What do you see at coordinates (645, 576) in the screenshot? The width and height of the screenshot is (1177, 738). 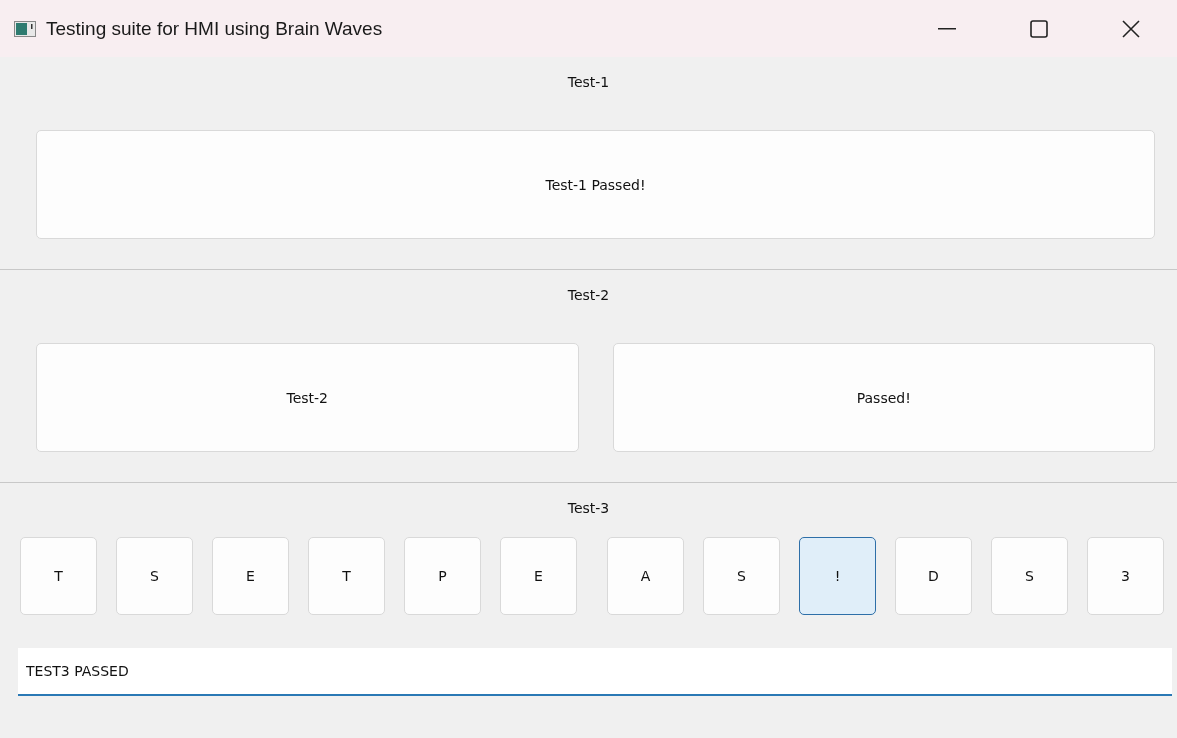 I see `key-button: A` at bounding box center [645, 576].